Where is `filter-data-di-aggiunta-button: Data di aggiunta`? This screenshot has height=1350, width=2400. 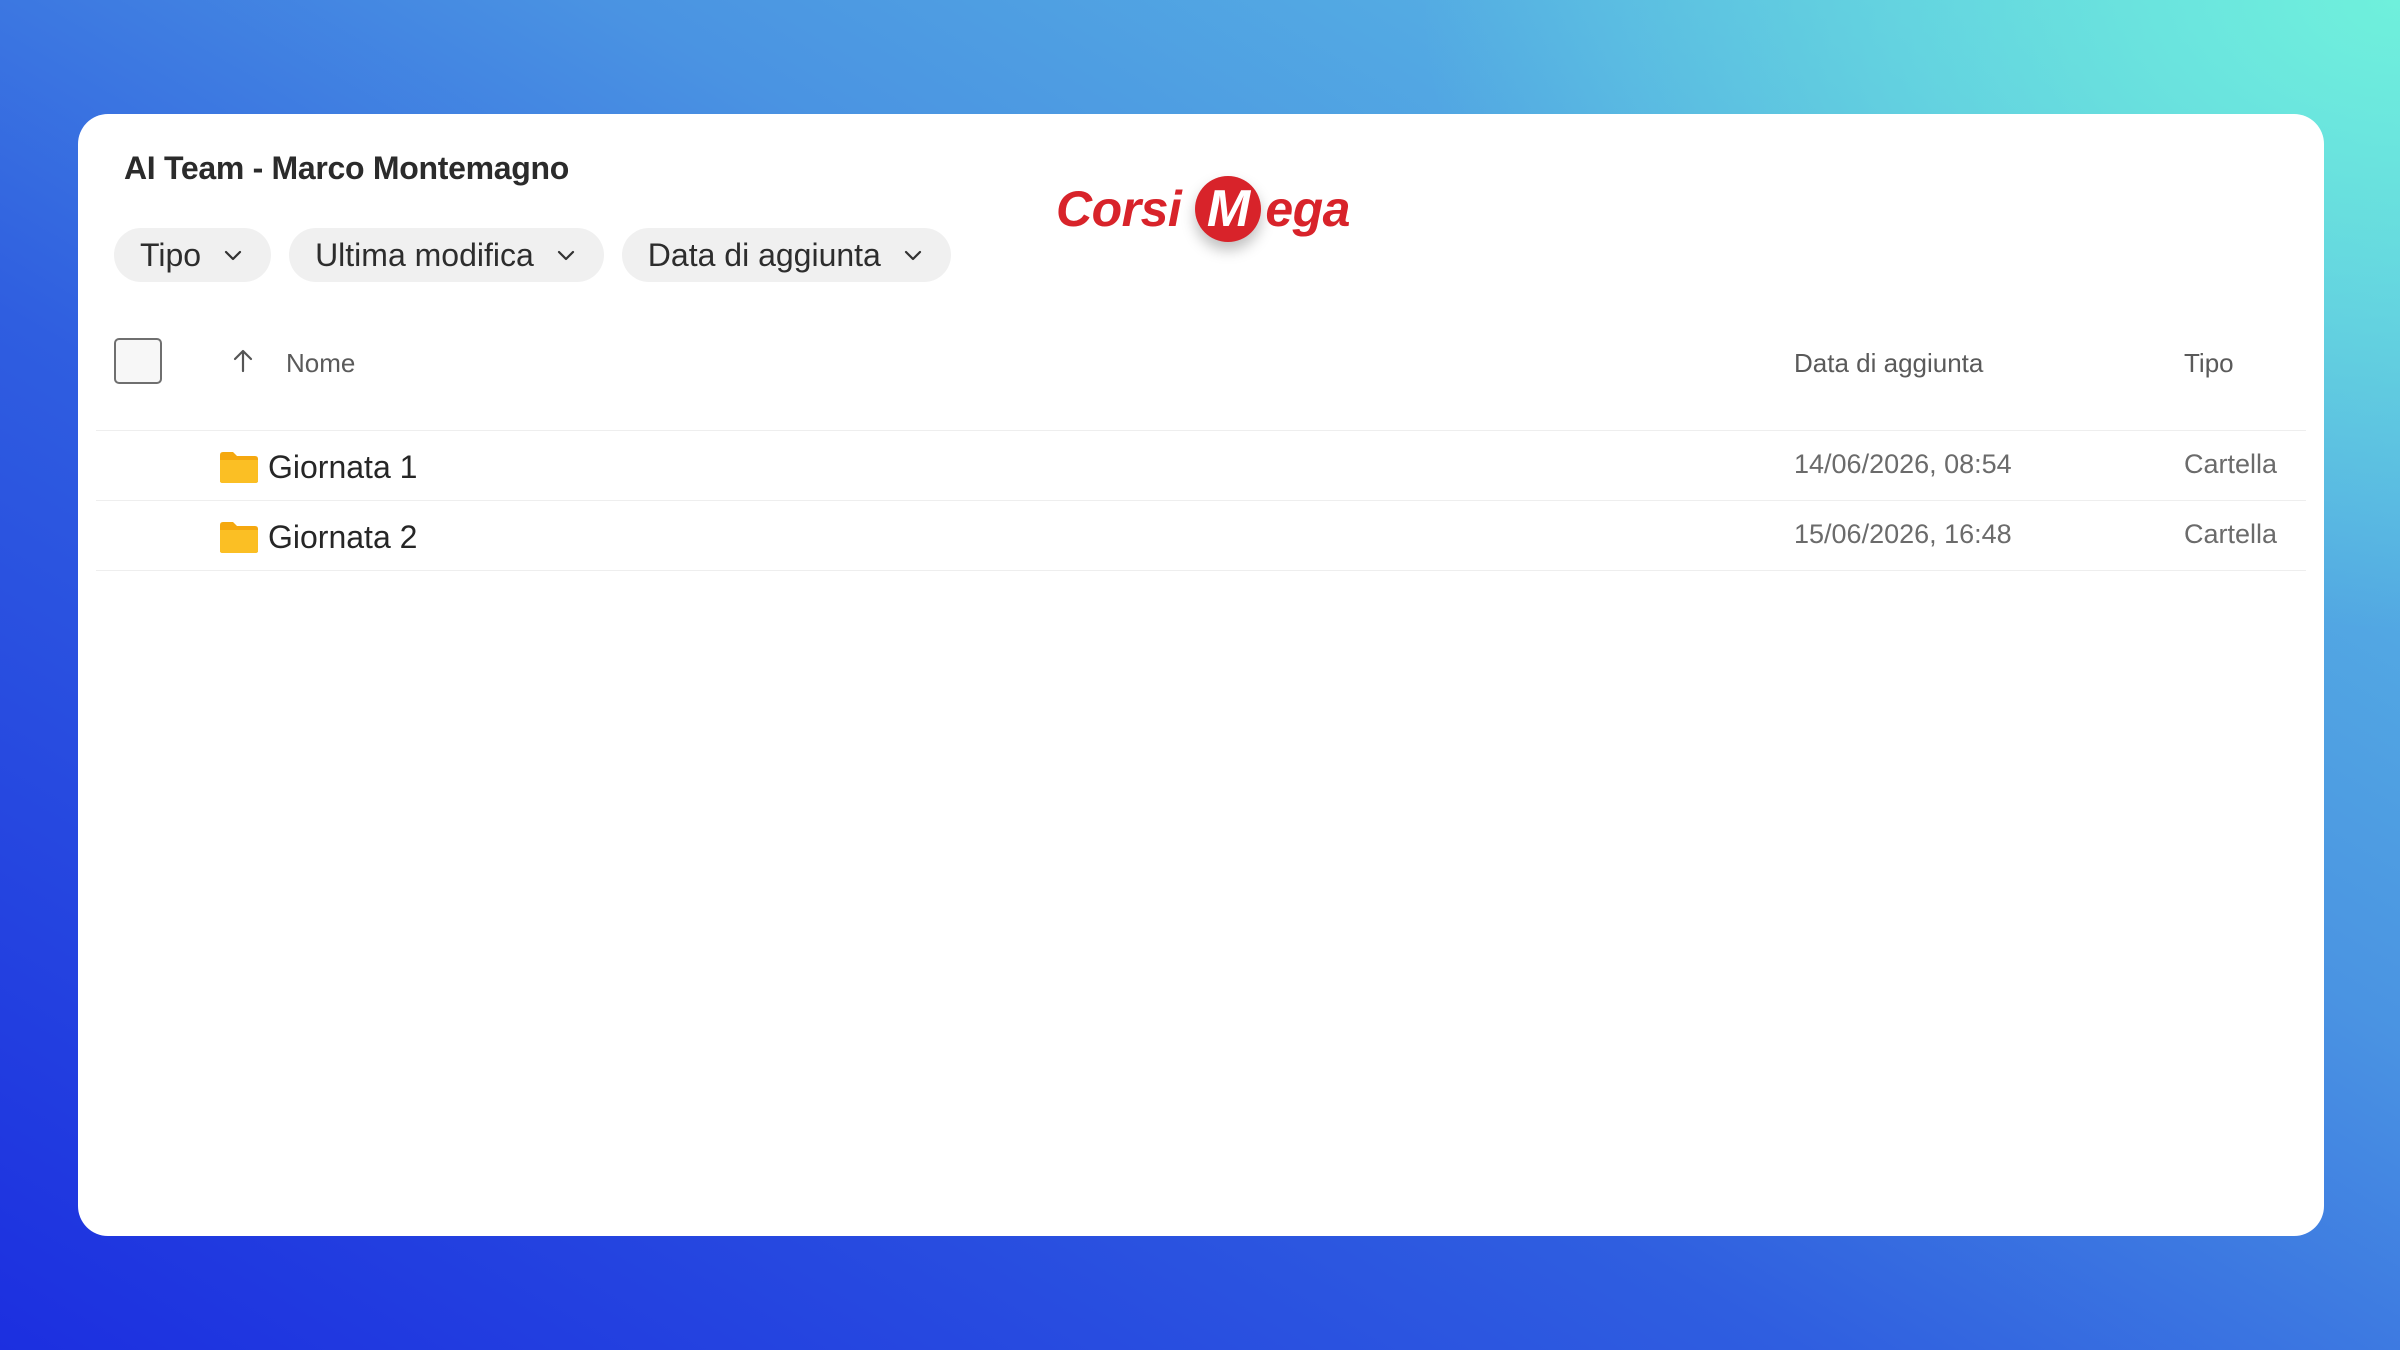 filter-data-di-aggiunta-button: Data di aggiunta is located at coordinates (786, 255).